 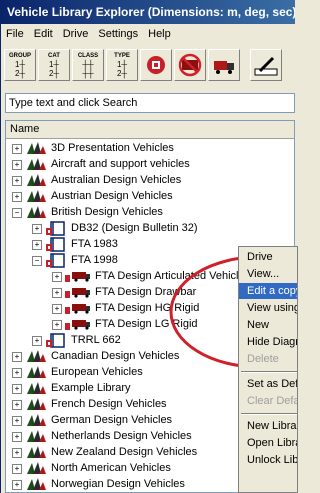 What do you see at coordinates (268, 426) in the screenshot?
I see `context-menu-item: New Library` at bounding box center [268, 426].